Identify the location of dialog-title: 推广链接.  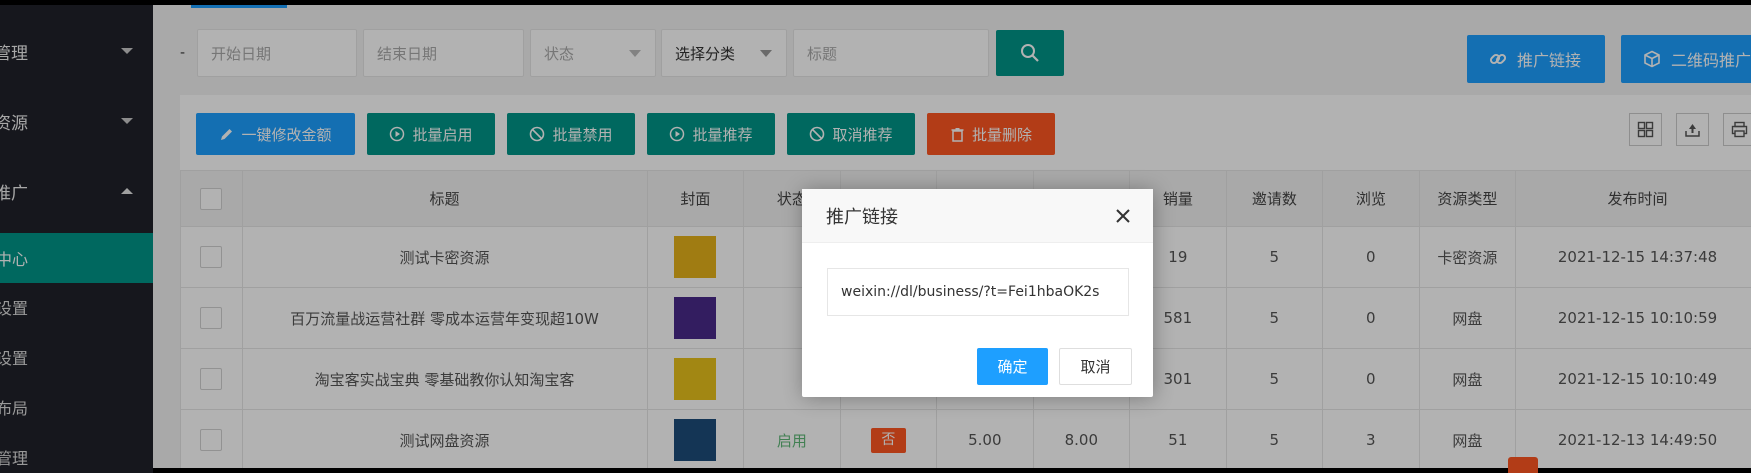
(862, 217).